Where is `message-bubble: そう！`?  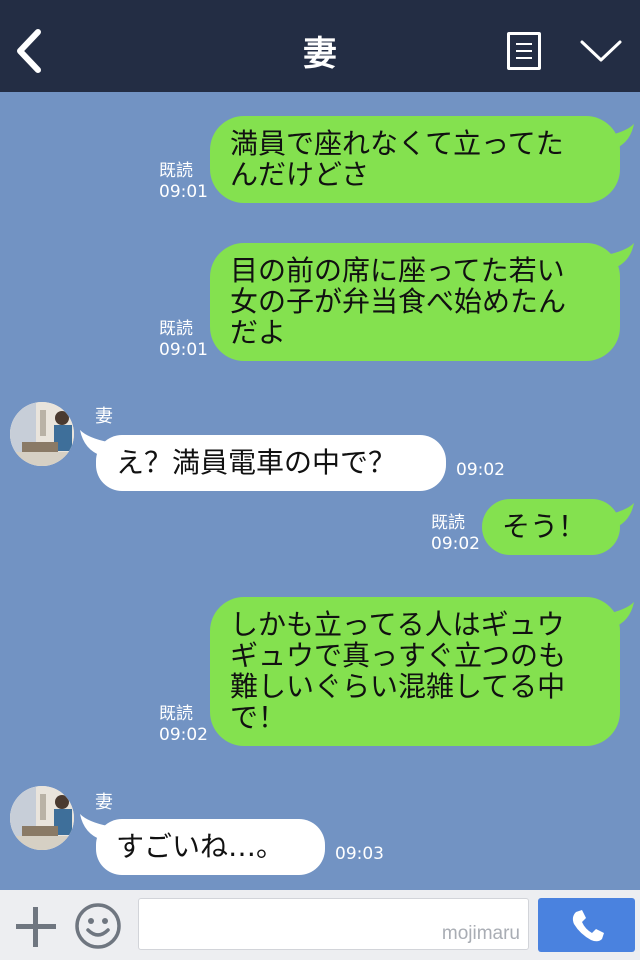
message-bubble: そう！ is located at coordinates (551, 527).